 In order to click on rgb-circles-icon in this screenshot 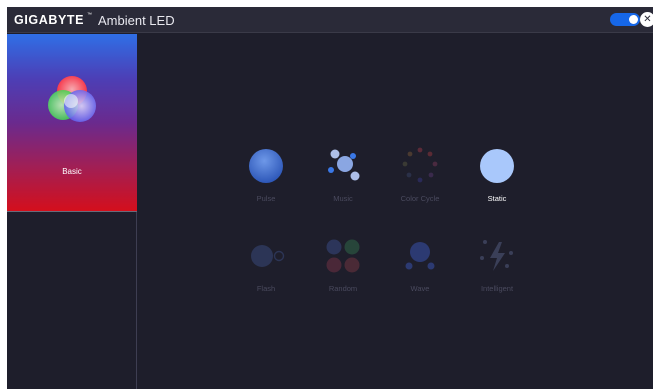, I will do `click(72, 99)`.